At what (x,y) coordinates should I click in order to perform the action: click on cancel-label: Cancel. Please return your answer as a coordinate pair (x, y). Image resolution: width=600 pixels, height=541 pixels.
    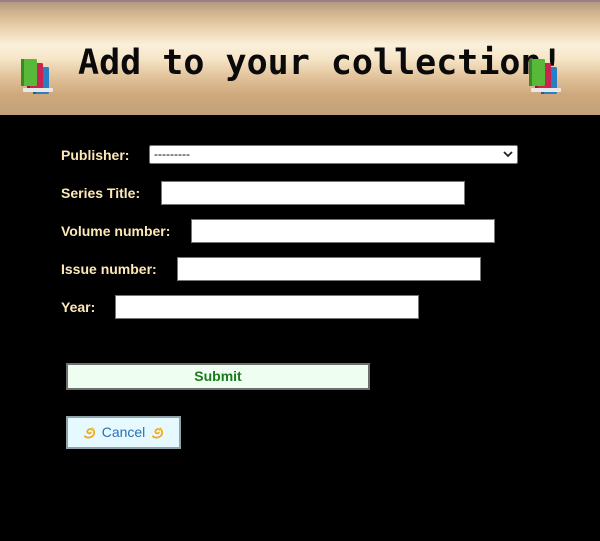
    Looking at the image, I should click on (123, 432).